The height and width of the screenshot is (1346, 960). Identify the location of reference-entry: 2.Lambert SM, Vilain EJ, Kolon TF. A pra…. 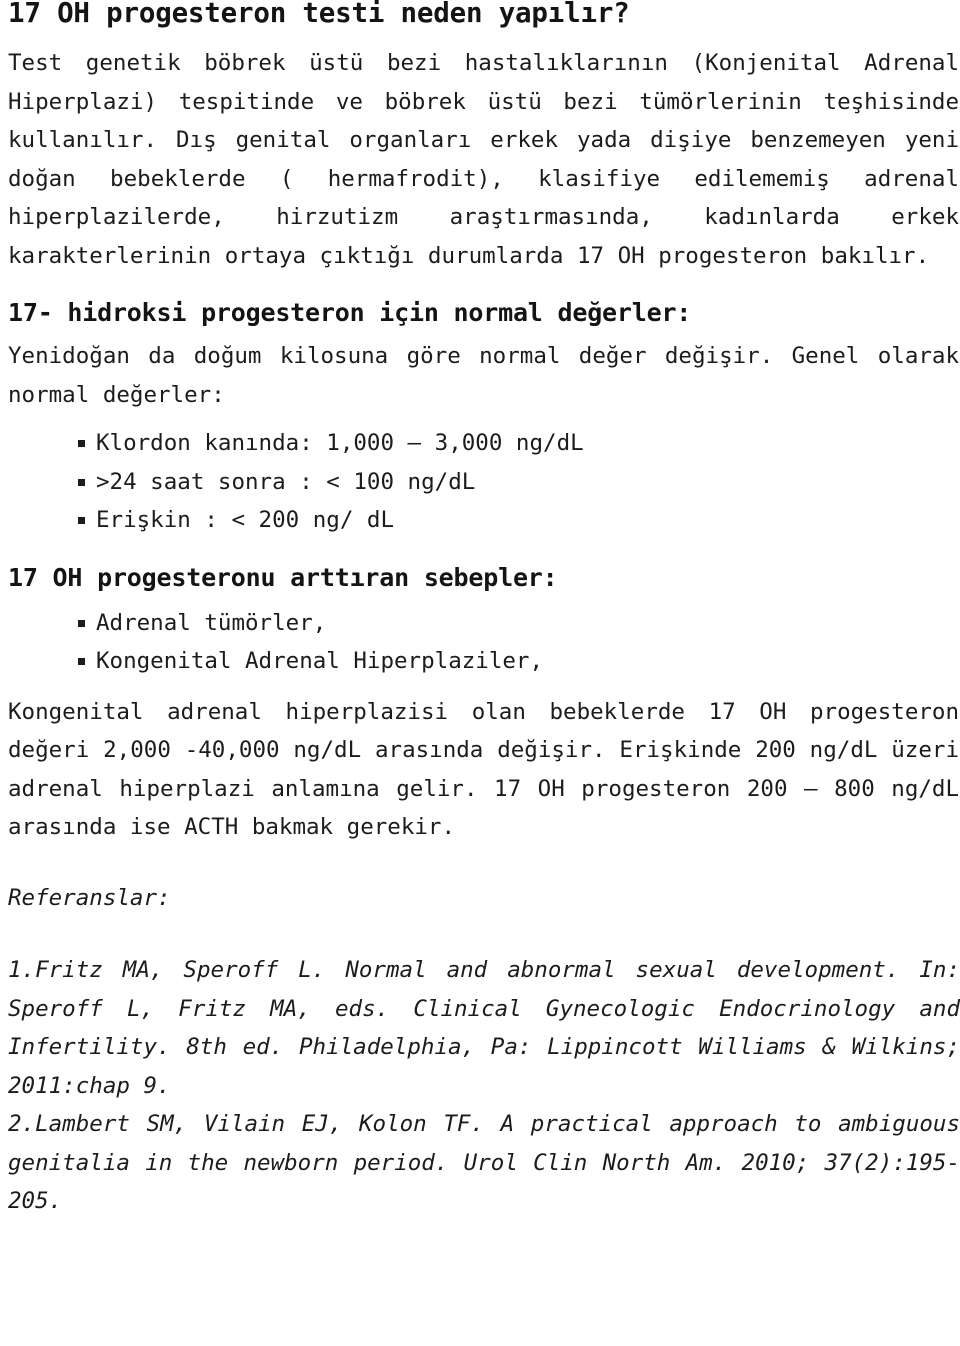
(484, 1162).